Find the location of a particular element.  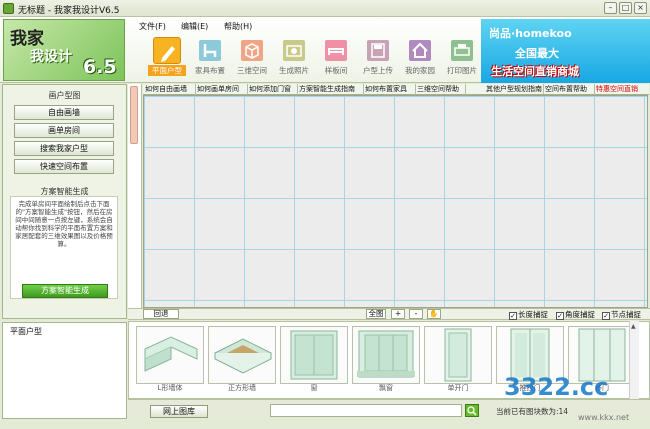

tool-label: 户型上传 is located at coordinates (378, 70).